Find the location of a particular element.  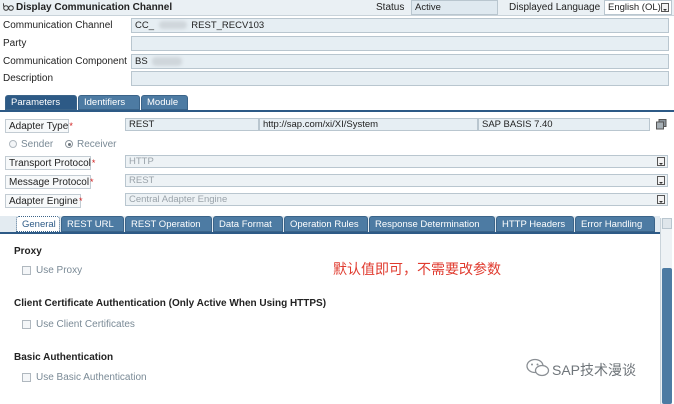

sender-radio is located at coordinates (13, 144).